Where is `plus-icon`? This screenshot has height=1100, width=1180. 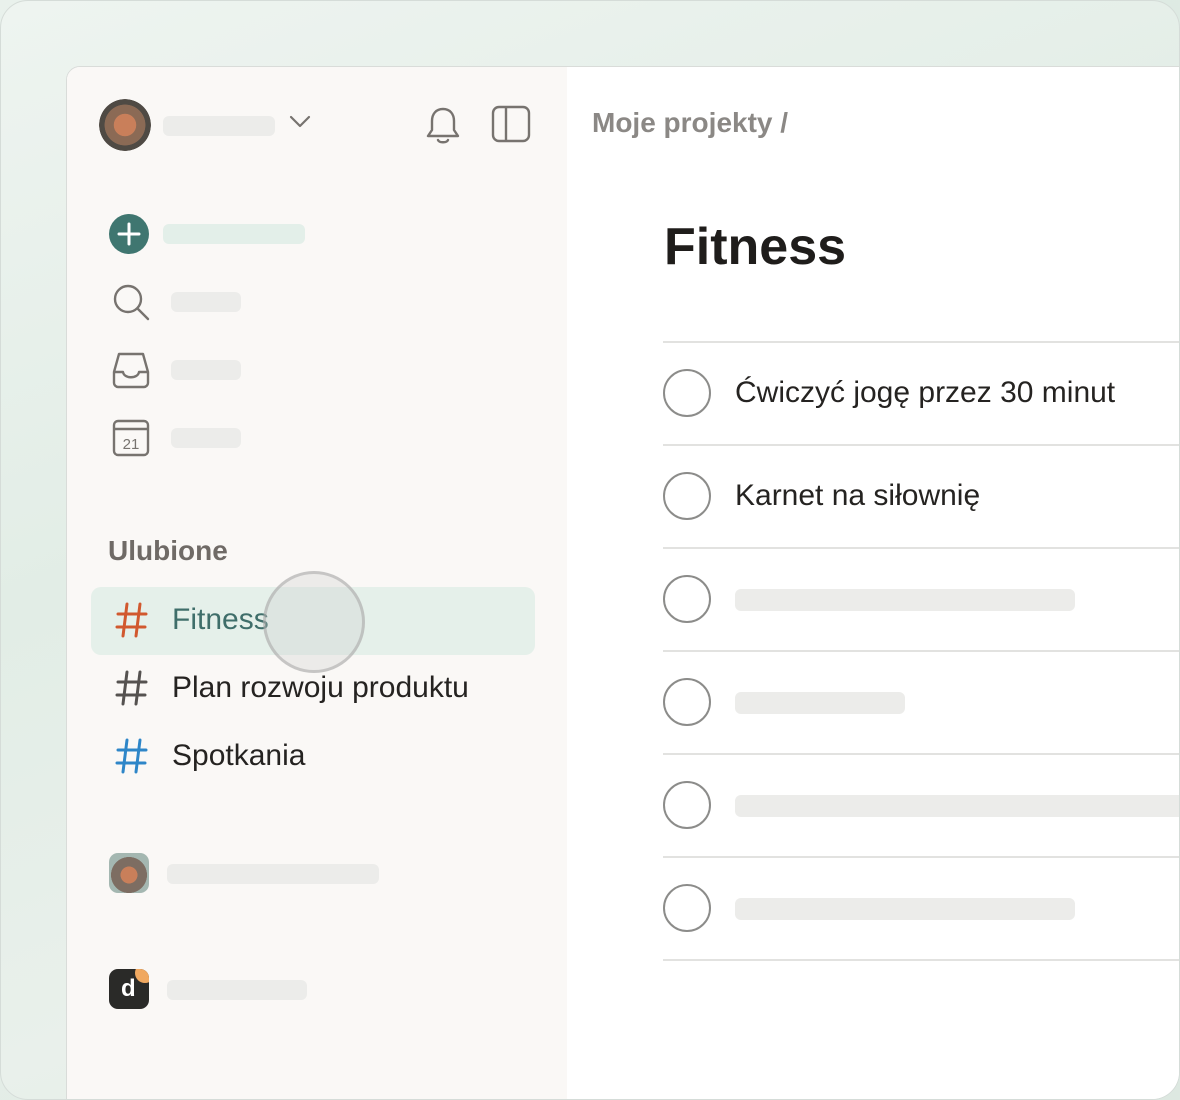
plus-icon is located at coordinates (129, 234).